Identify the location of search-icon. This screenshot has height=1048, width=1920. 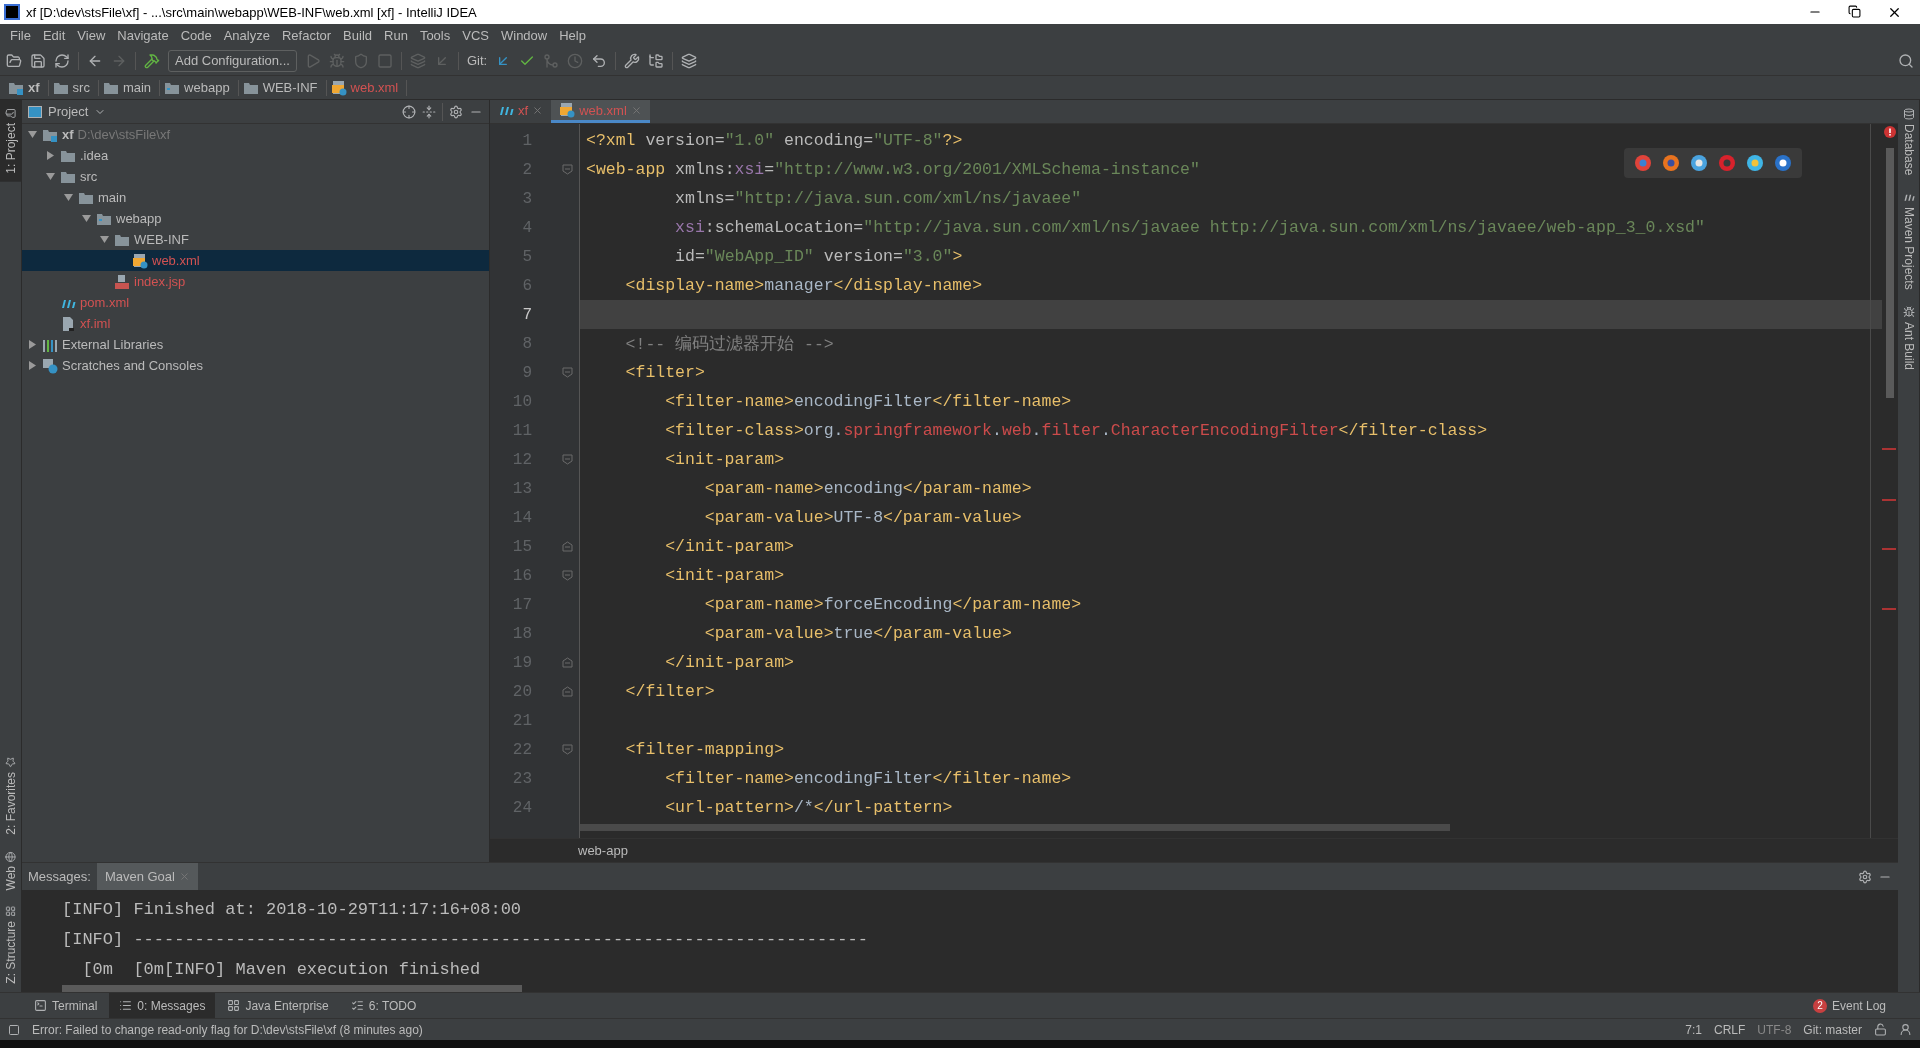
(1906, 60).